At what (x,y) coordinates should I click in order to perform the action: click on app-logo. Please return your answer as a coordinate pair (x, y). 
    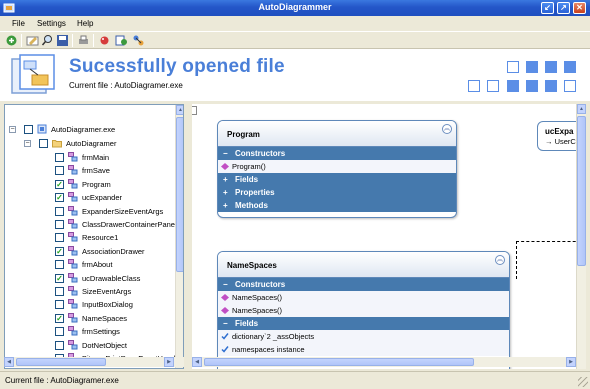
    Looking at the image, I should click on (33, 74).